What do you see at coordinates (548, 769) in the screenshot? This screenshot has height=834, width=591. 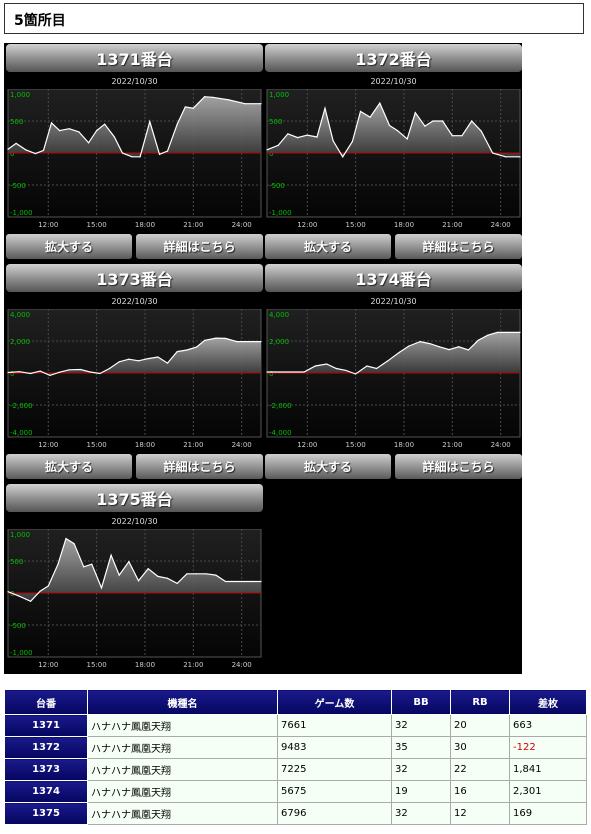 I see `diff-cell: 1,841` at bounding box center [548, 769].